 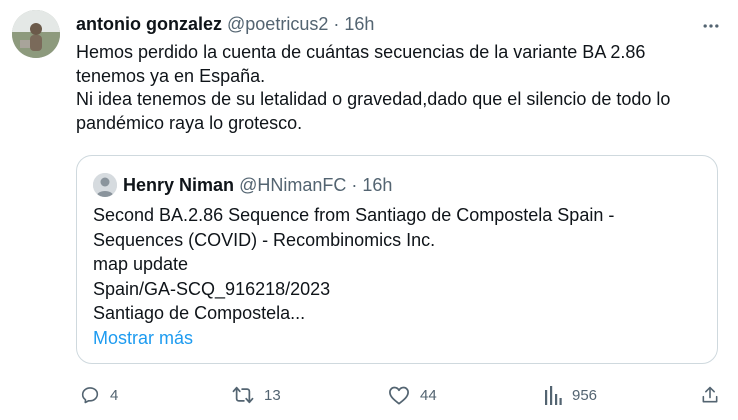 What do you see at coordinates (553, 395) in the screenshot?
I see `views-chart-icon` at bounding box center [553, 395].